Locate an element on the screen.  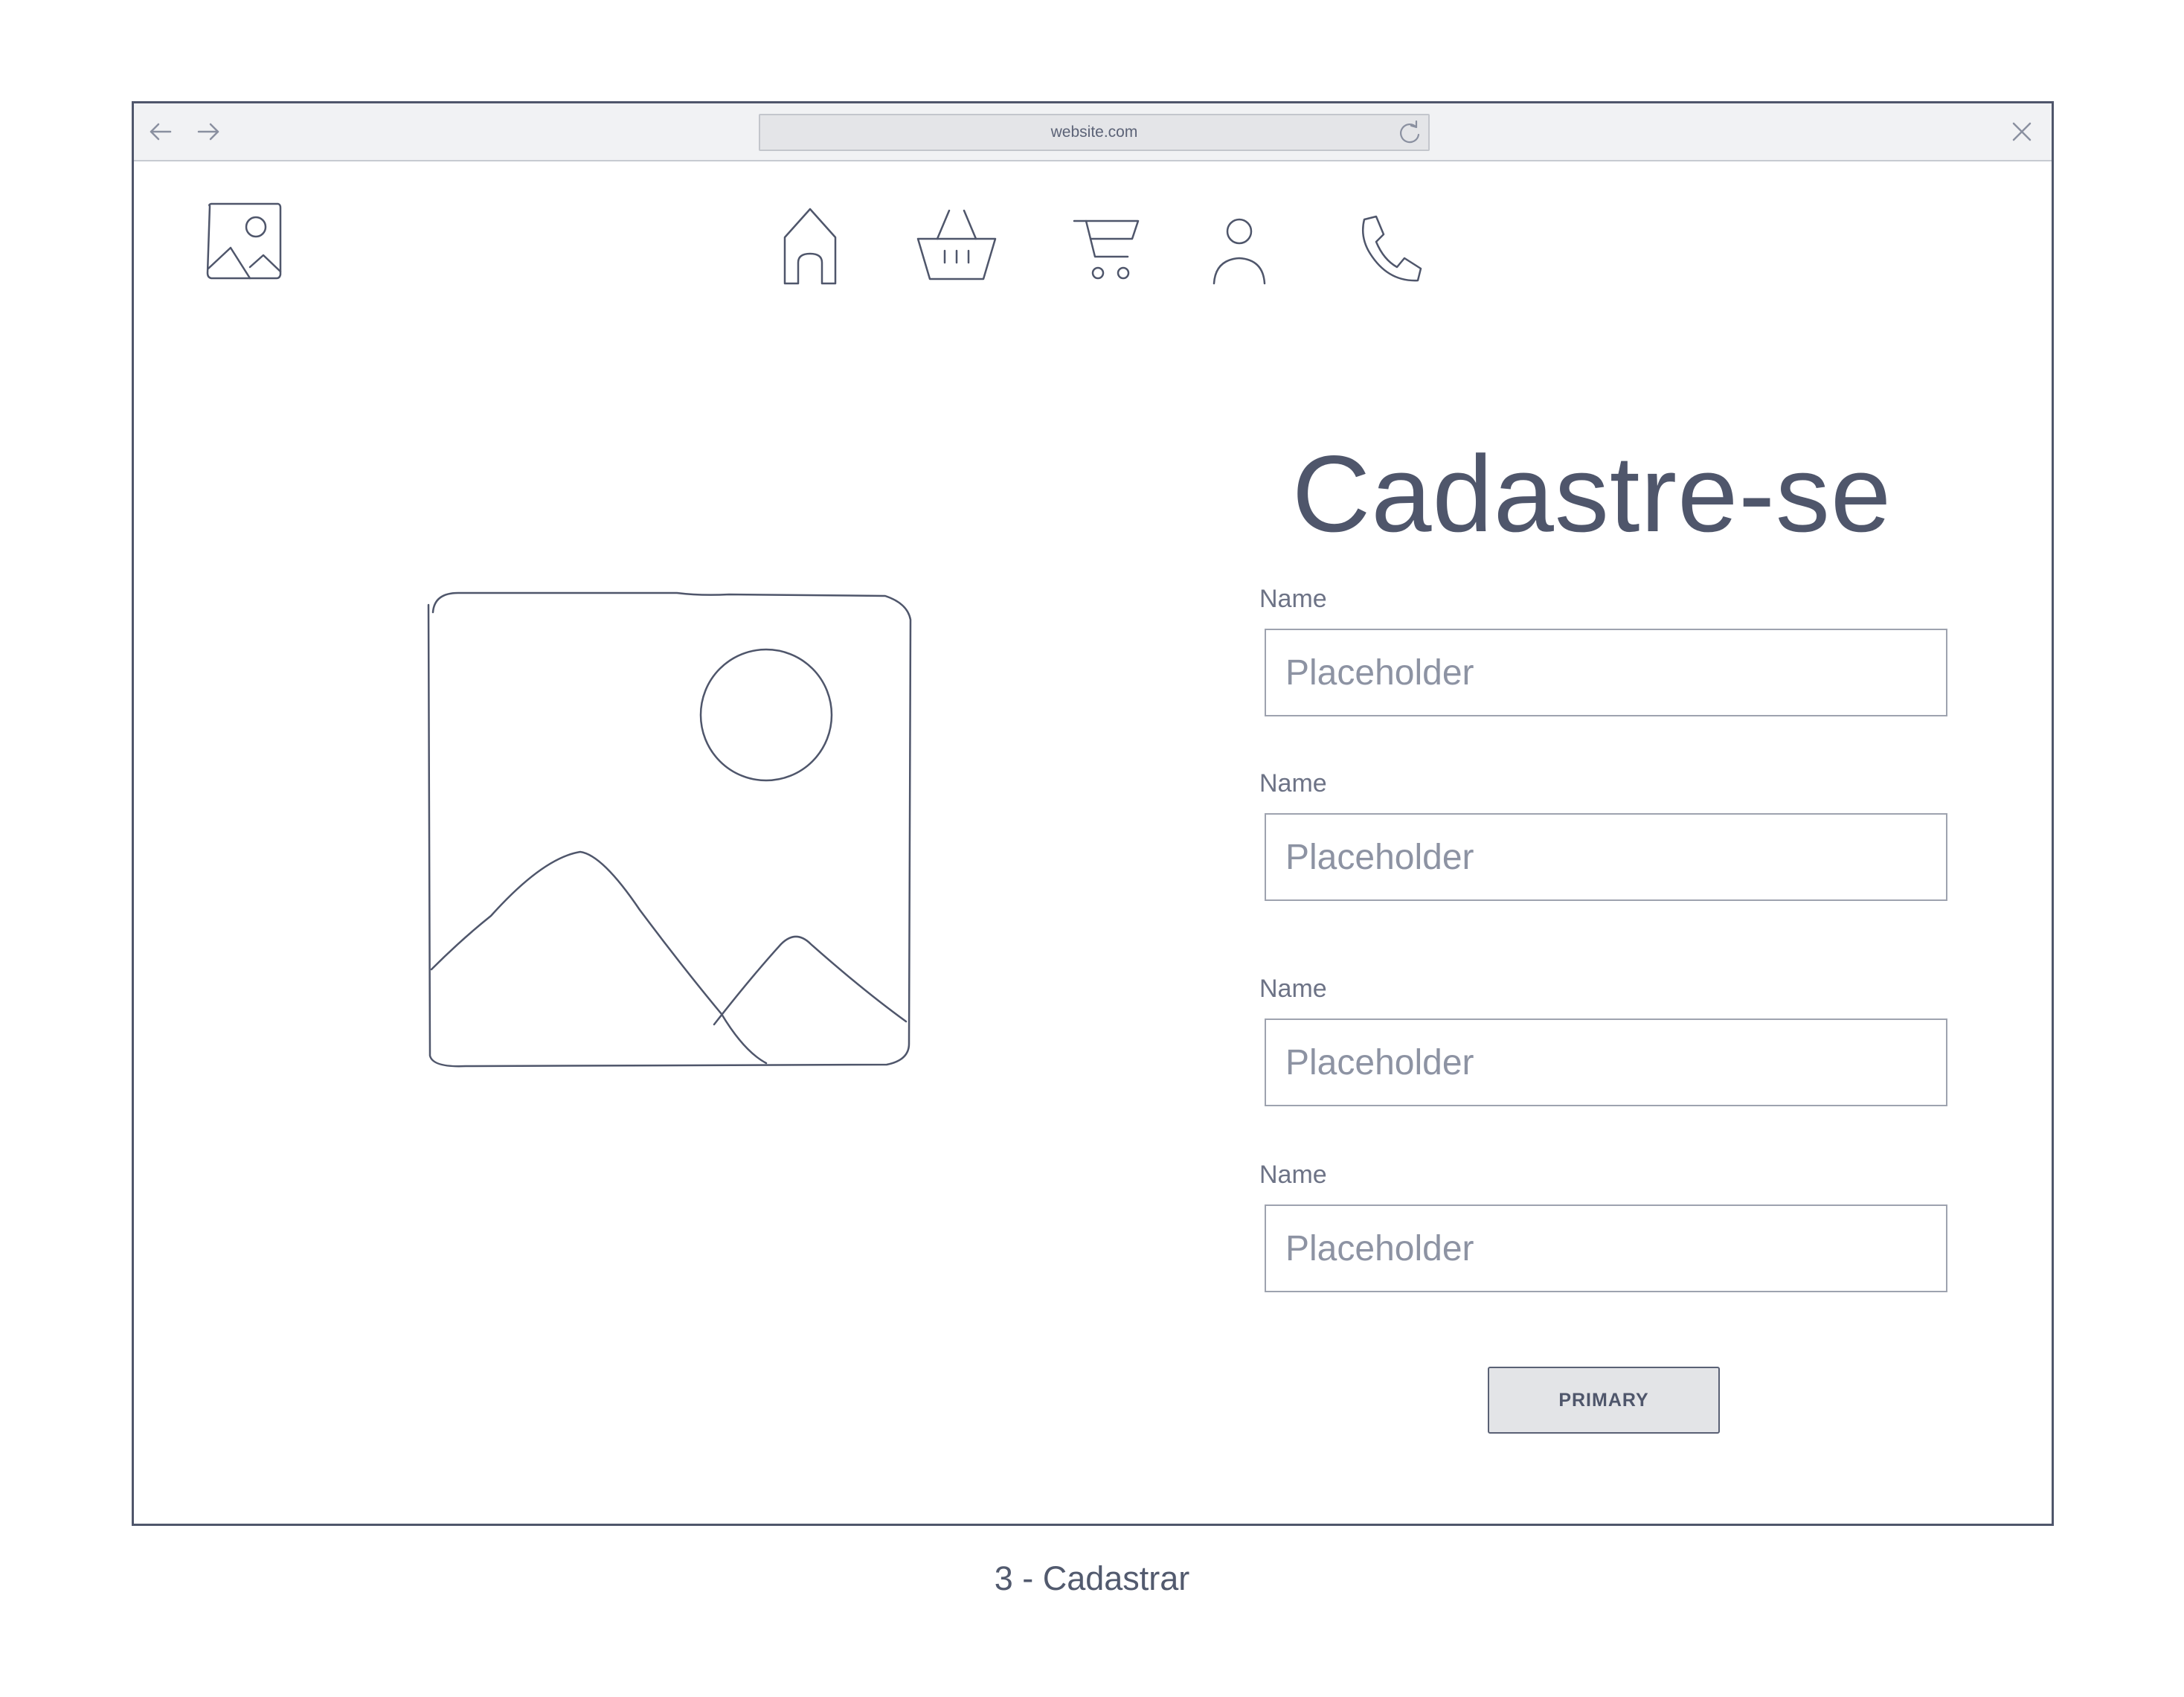
logo-image-placeholder-icon is located at coordinates (244, 241).